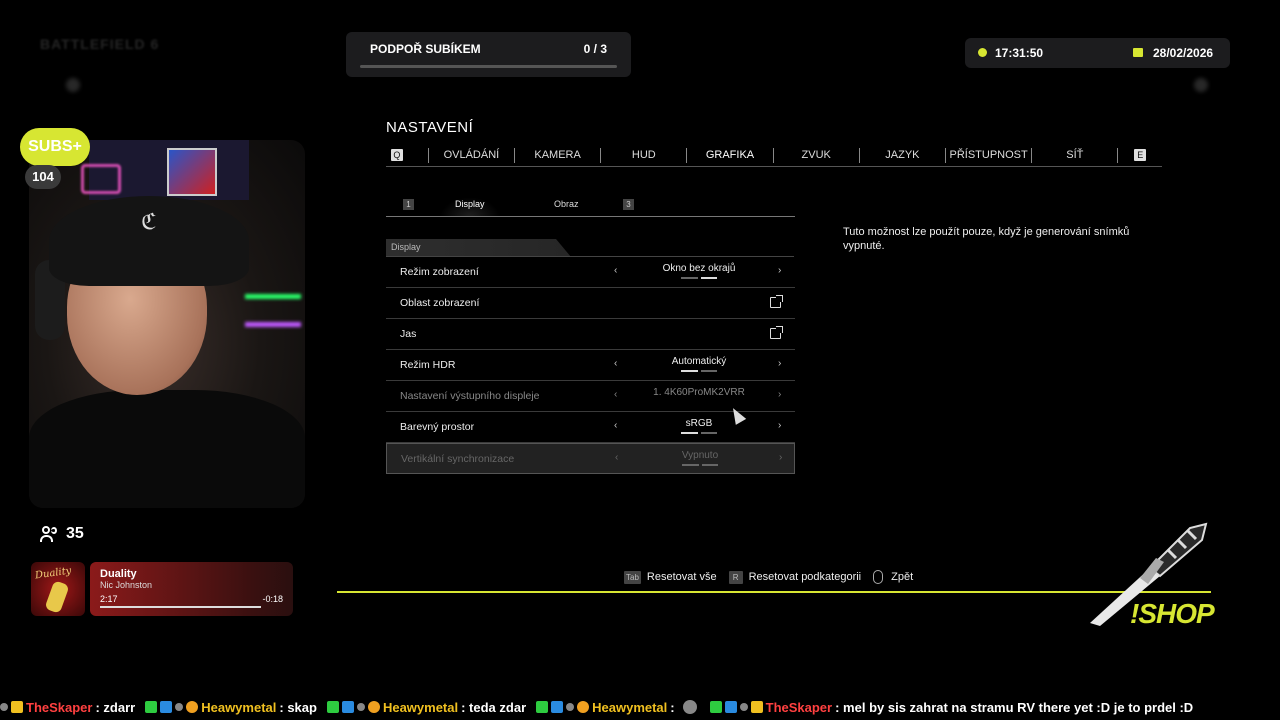  I want to click on setting-label: Oblast zobrazení, so click(440, 303).